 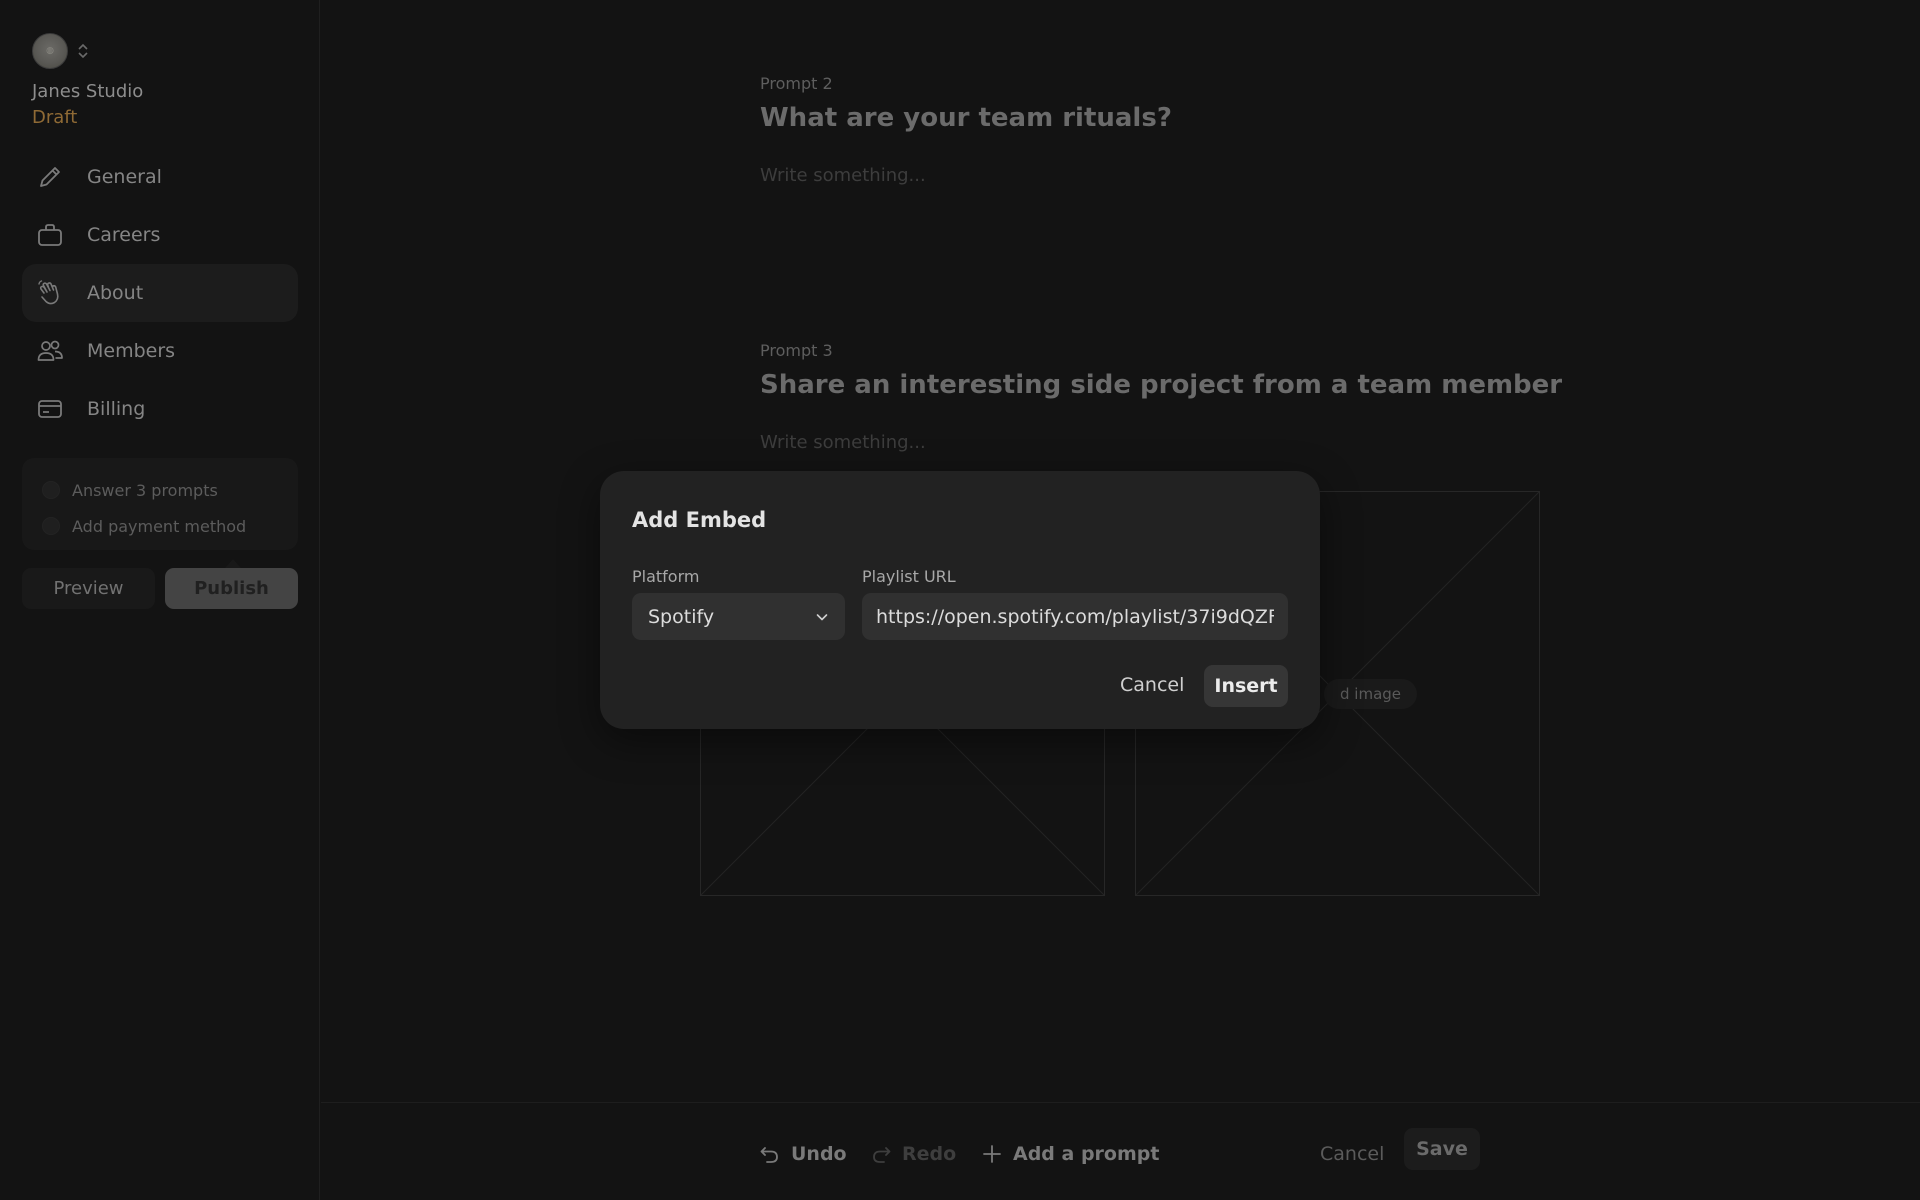 I want to click on sidebar-actions: Preview Publish, so click(x=160, y=584).